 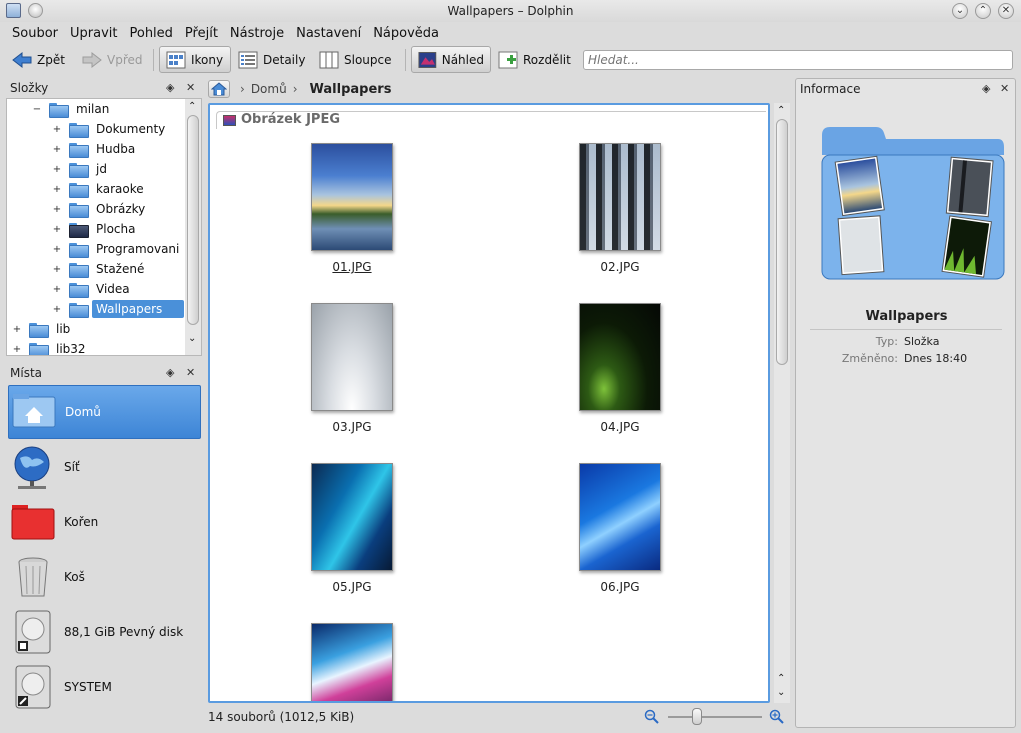 What do you see at coordinates (219, 89) in the screenshot?
I see `breadcrumb-home-button` at bounding box center [219, 89].